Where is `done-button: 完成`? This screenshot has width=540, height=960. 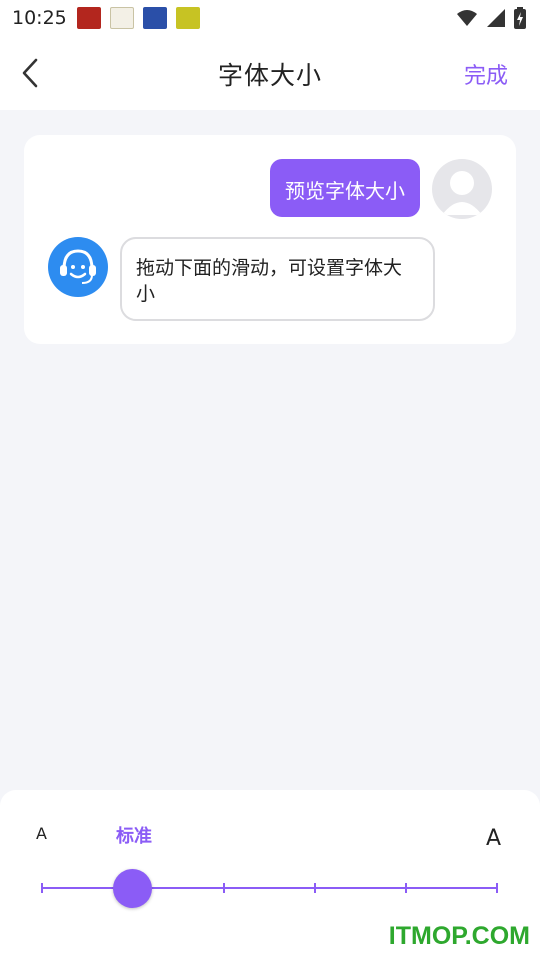 done-button: 完成 is located at coordinates (486, 74).